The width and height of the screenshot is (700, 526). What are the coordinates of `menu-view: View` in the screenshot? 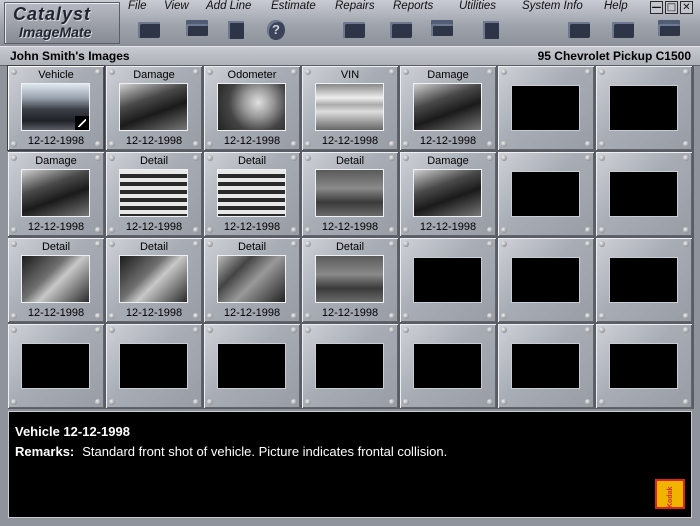 It's located at (176, 6).